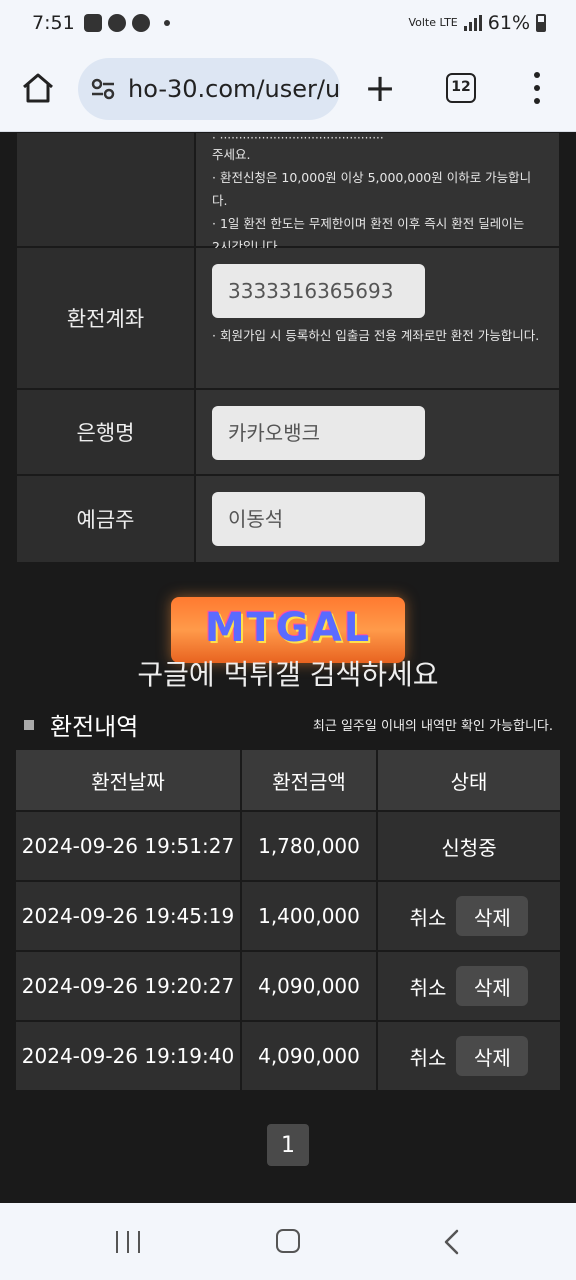 The height and width of the screenshot is (1280, 576). I want to click on page-button-1: 1, so click(288, 1145).